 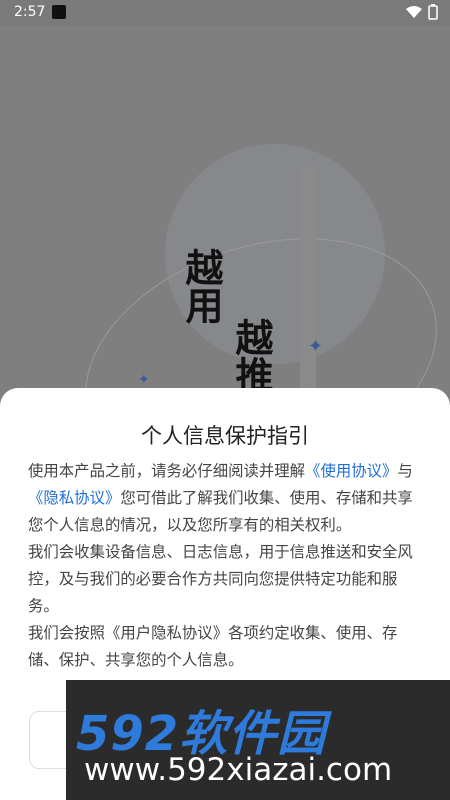 I want to click on paragraph-1-and: 与, so click(x=405, y=471).